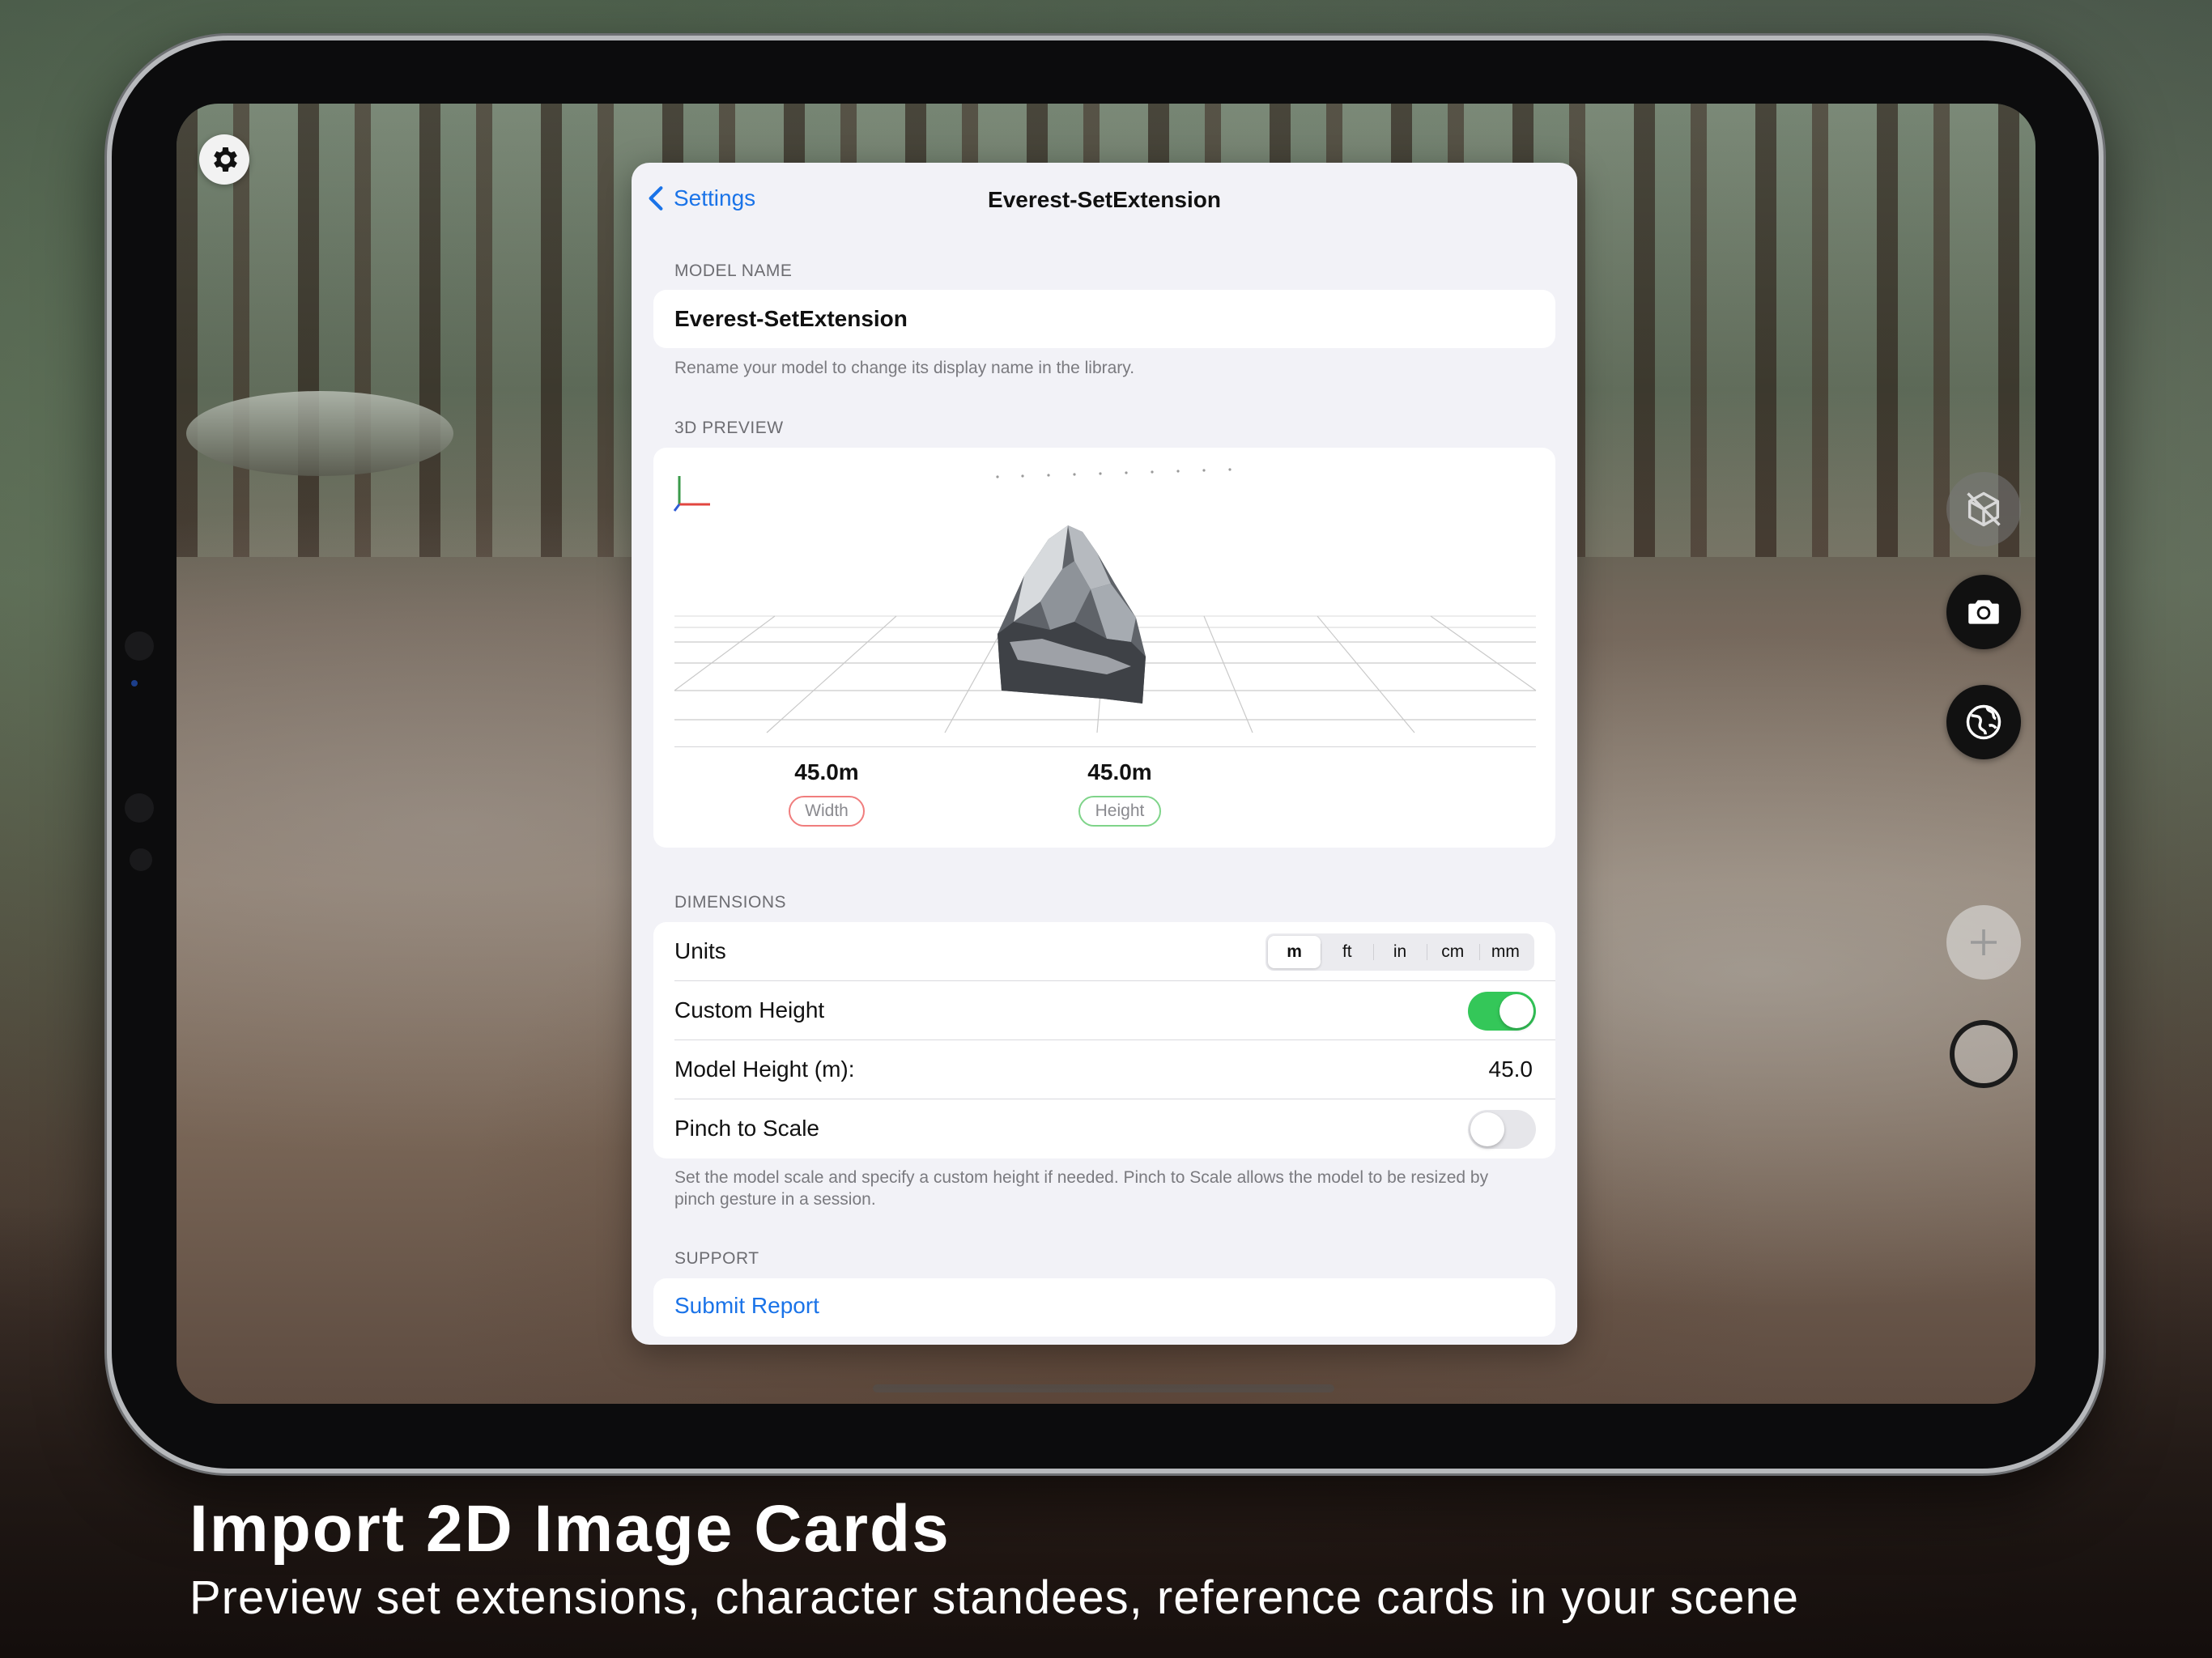 The height and width of the screenshot is (1658, 2212). I want to click on add-model-button, so click(1983, 942).